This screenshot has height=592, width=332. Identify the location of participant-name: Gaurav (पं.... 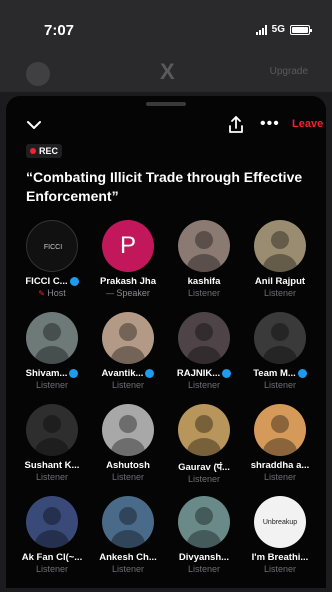
(204, 467).